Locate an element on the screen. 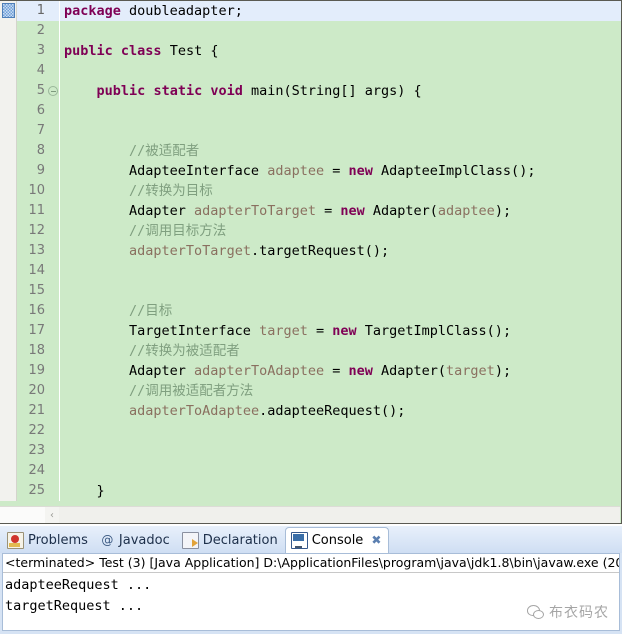 The width and height of the screenshot is (622, 634). code-line-25: 25 } is located at coordinates (310, 491).